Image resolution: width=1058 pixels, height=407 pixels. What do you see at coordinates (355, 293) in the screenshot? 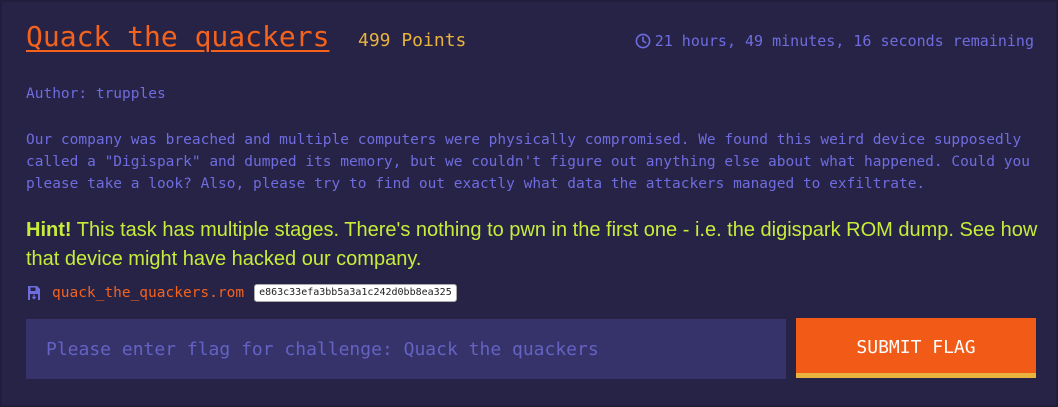
I see `attachment-hash-badge: e863c33efa3bb5a3a1c242d0bb8ea325` at bounding box center [355, 293].